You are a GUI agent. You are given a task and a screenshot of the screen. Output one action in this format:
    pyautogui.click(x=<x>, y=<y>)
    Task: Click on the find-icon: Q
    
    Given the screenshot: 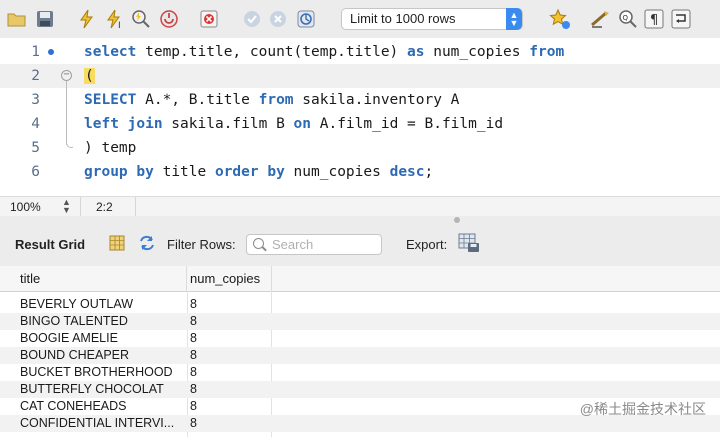 What is the action you would take?
    pyautogui.click(x=628, y=19)
    